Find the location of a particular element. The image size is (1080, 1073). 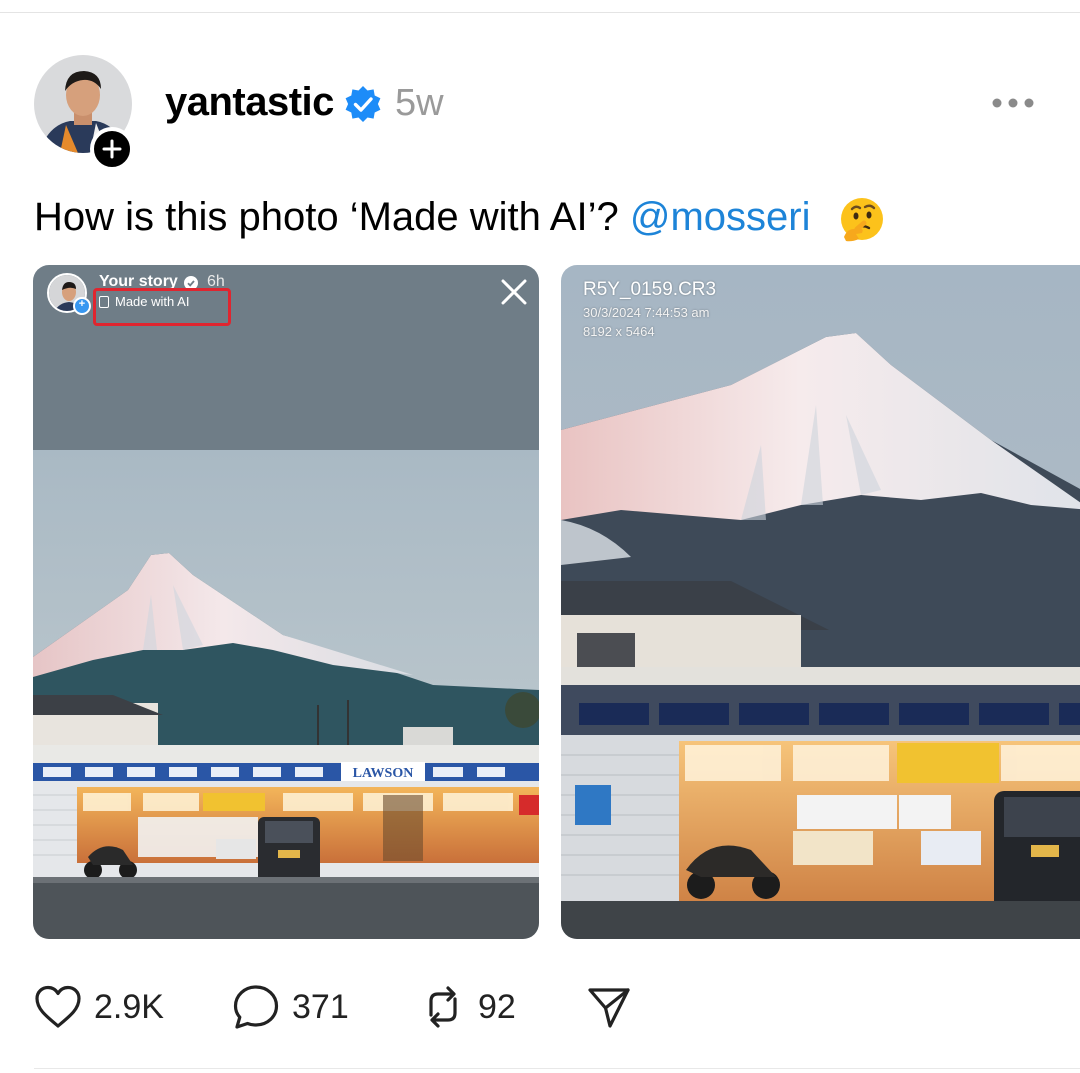

author-username: yantastic is located at coordinates (249, 102).